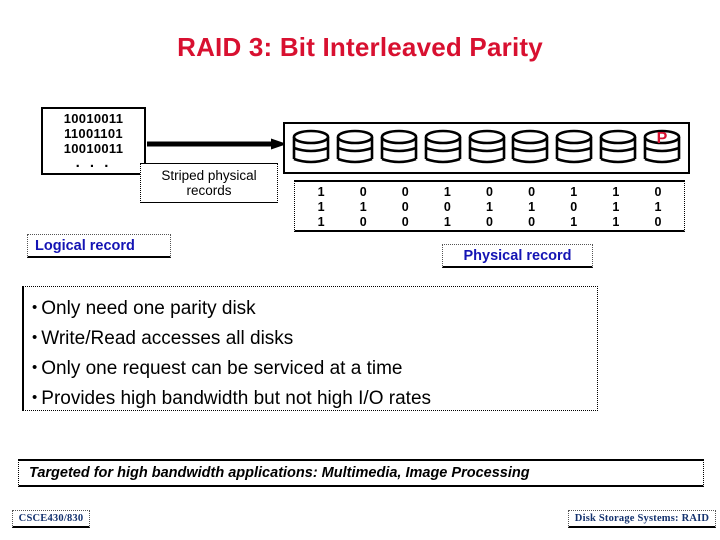  What do you see at coordinates (662, 138) in the screenshot?
I see `parity-disk-label: P` at bounding box center [662, 138].